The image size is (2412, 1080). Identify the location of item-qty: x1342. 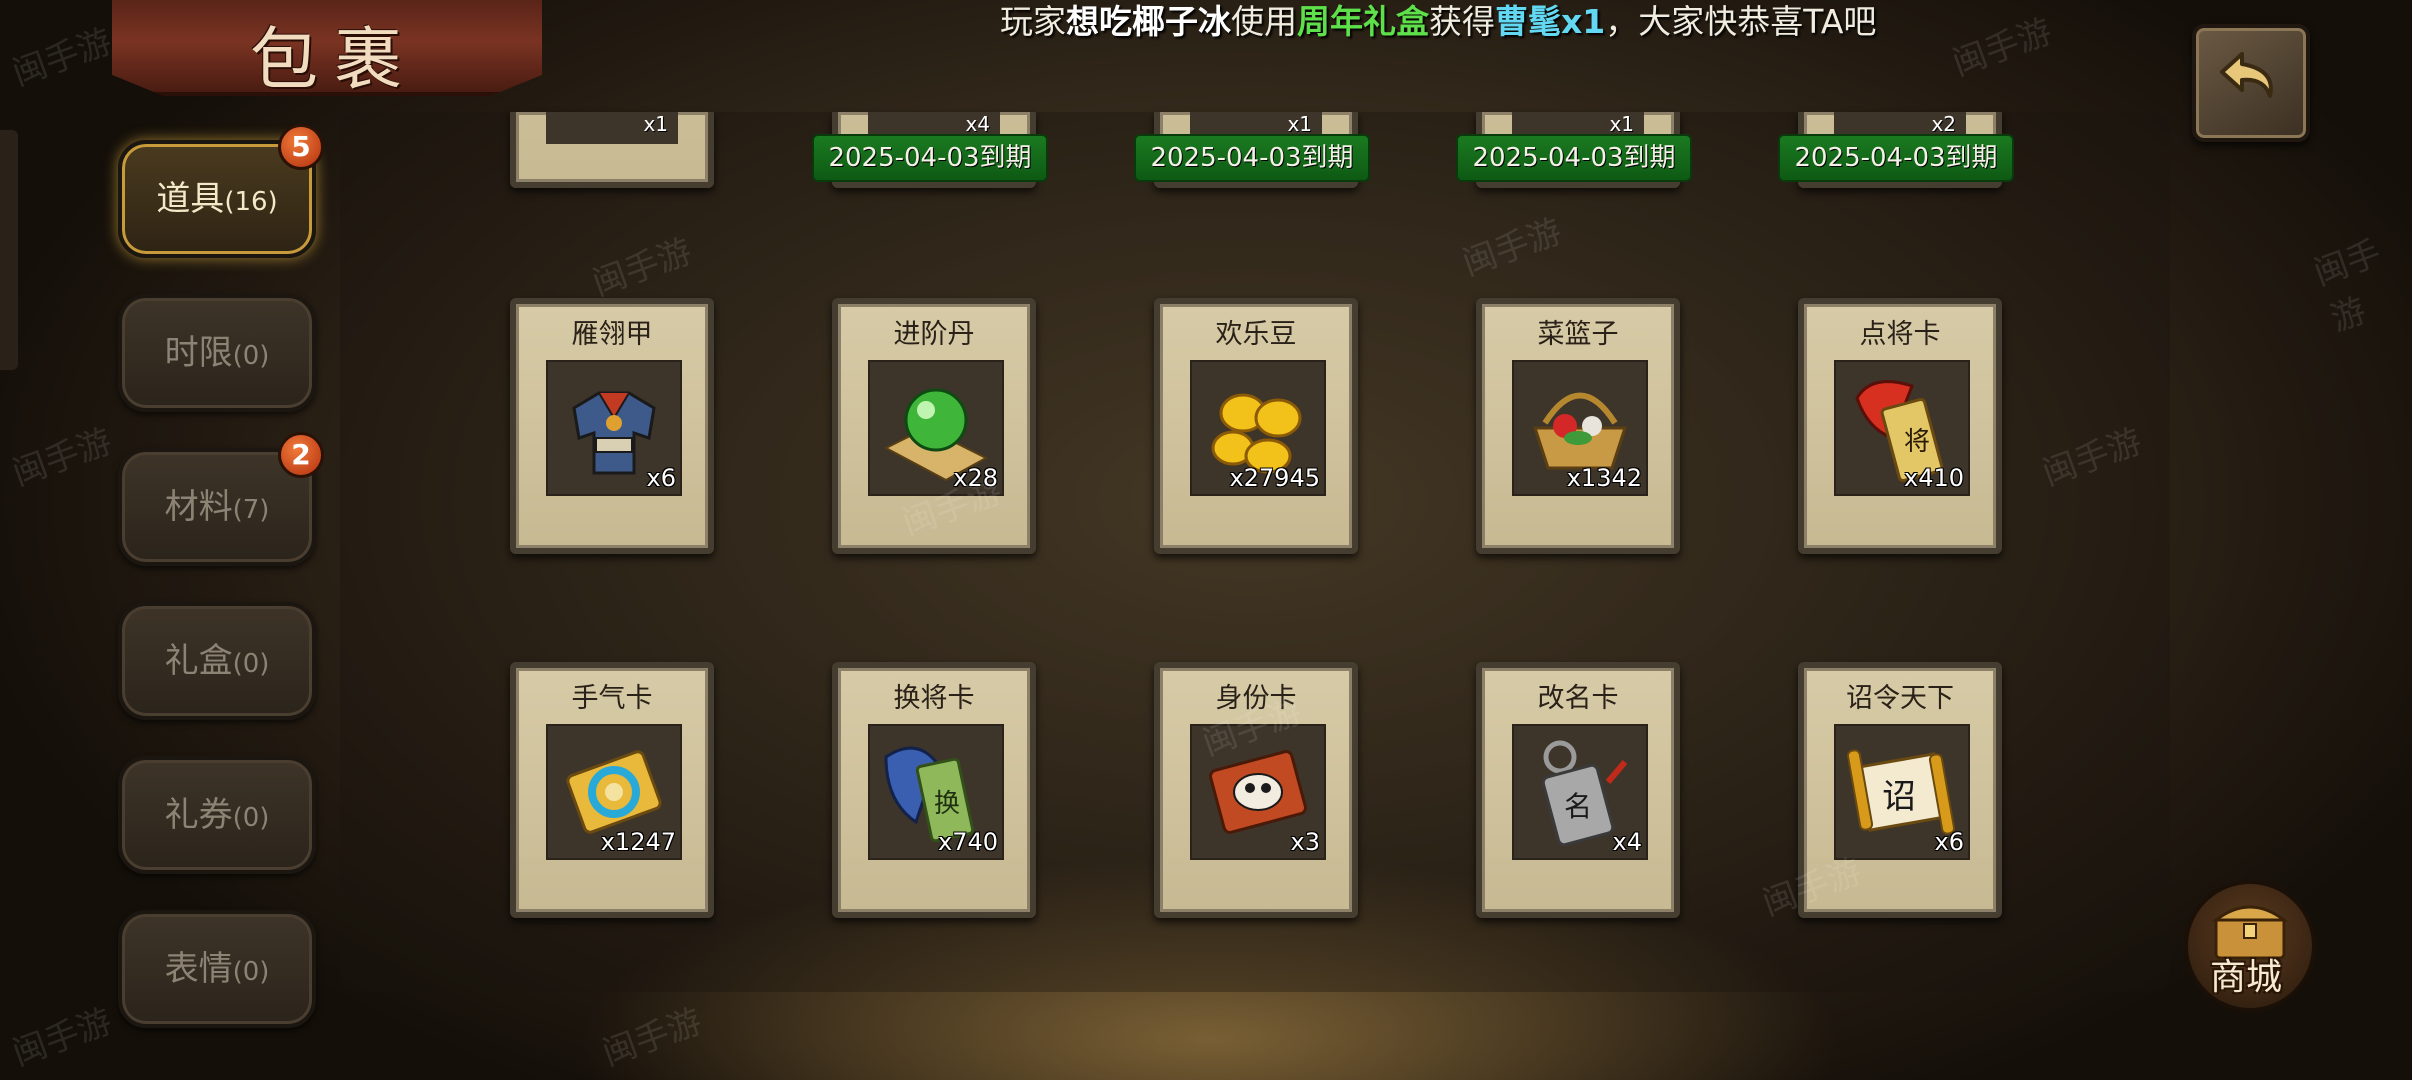
(1604, 478).